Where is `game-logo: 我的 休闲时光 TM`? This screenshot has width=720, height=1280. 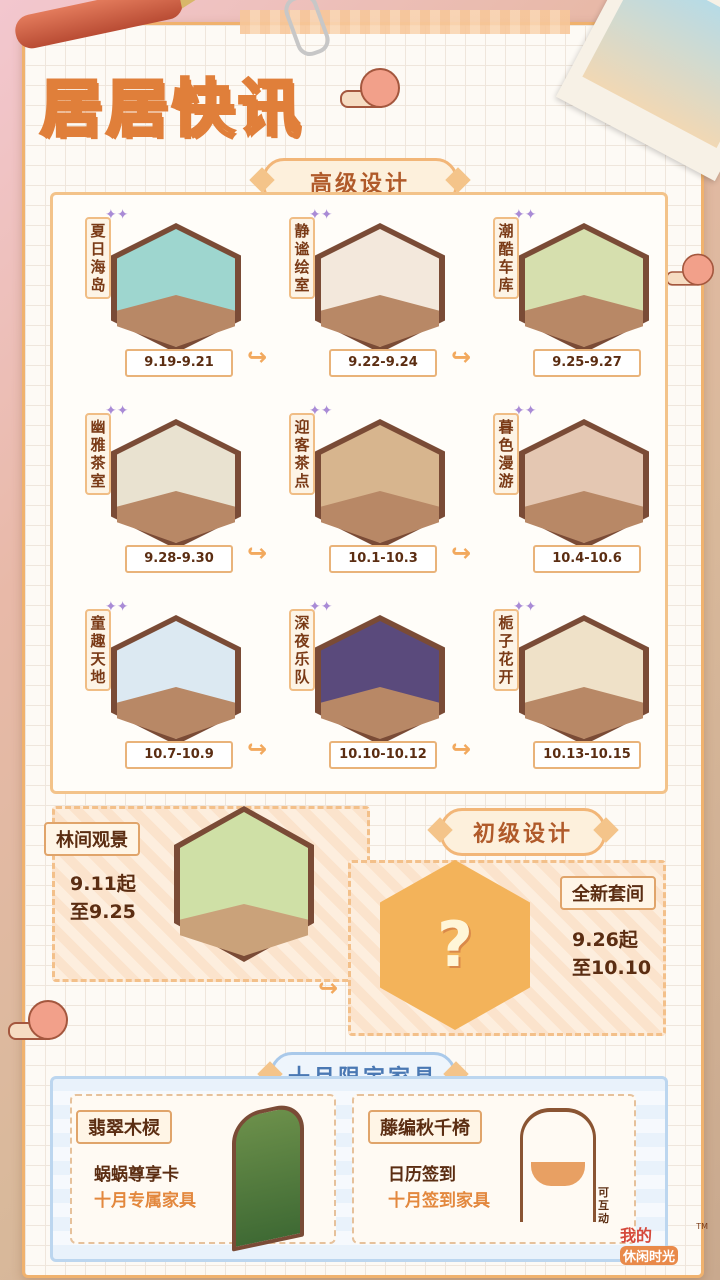
game-logo: 我的 休闲时光 TM is located at coordinates (665, 1248).